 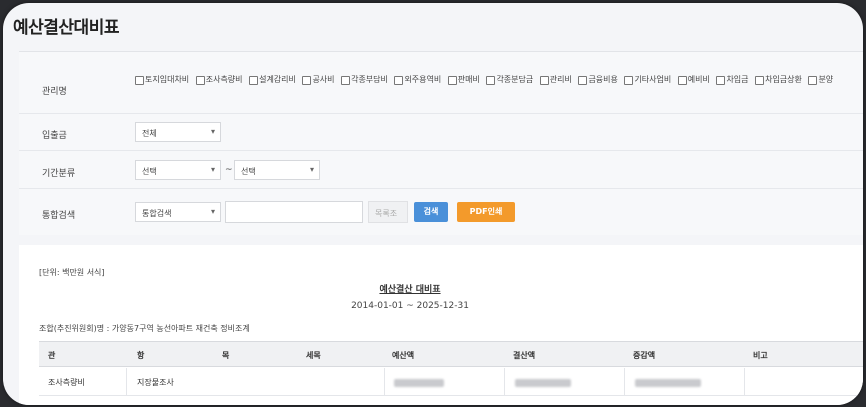 What do you see at coordinates (463, 80) in the screenshot?
I see `checkbox-option: 판매비` at bounding box center [463, 80].